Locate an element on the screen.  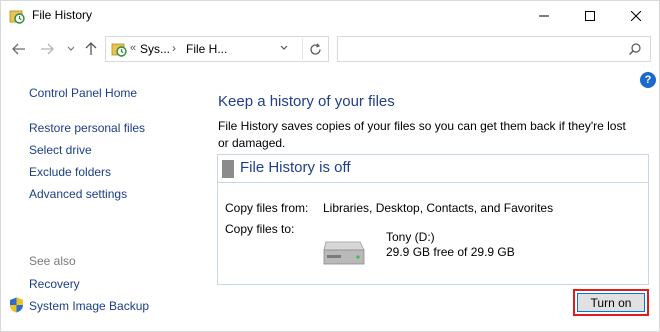
close-button is located at coordinates (636, 16).